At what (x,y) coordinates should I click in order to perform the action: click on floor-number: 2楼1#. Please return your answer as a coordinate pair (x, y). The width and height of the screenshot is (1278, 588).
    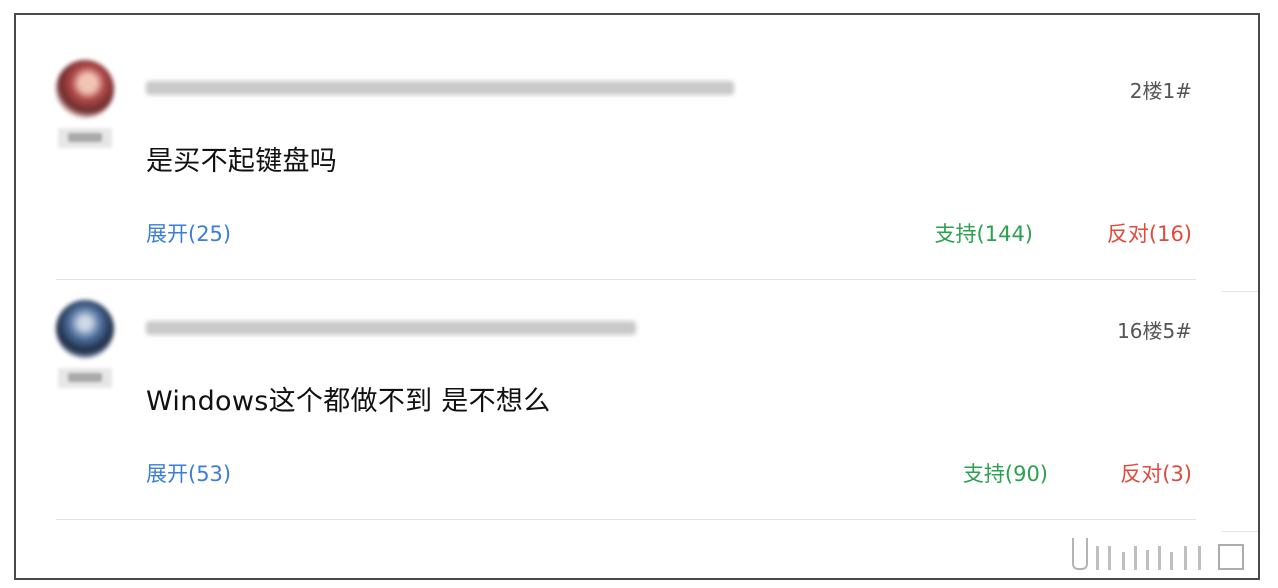
    Looking at the image, I should click on (1160, 91).